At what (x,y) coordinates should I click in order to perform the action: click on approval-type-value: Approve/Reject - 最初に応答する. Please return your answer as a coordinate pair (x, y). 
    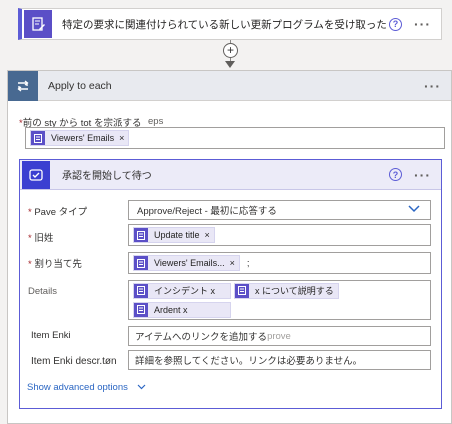
    Looking at the image, I should click on (207, 211).